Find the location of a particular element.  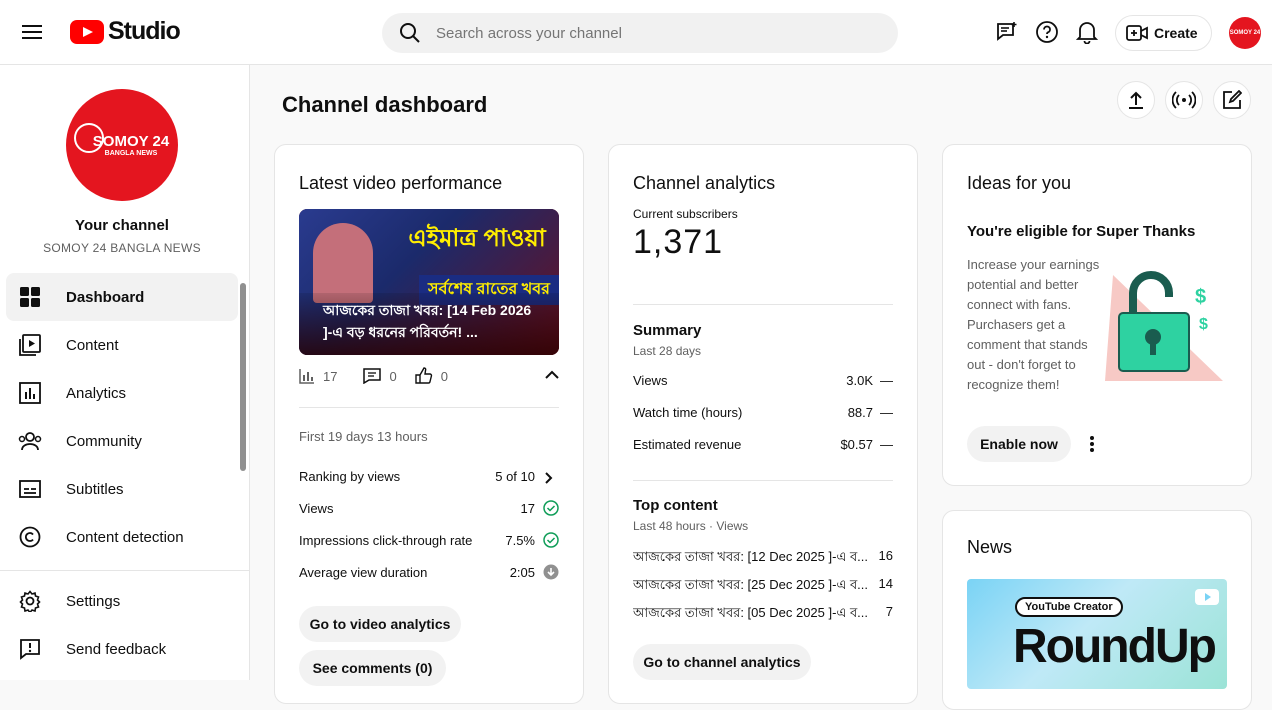

top-content-period: Last 48 hours · Views is located at coordinates (691, 526).